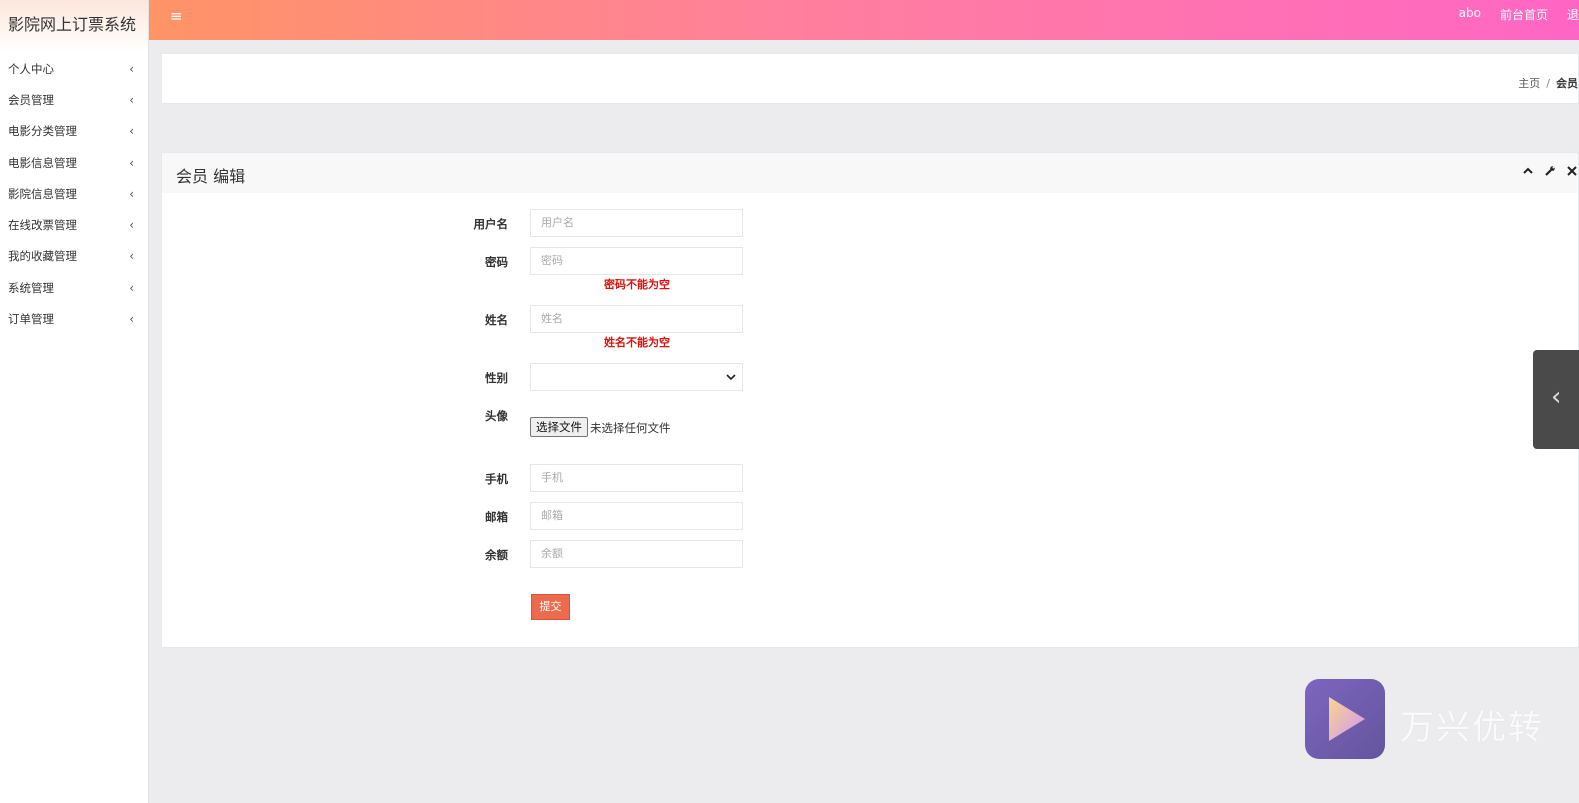  I want to click on sidebar-item-movie-info: 电影信息管理 ‹, so click(74, 162).